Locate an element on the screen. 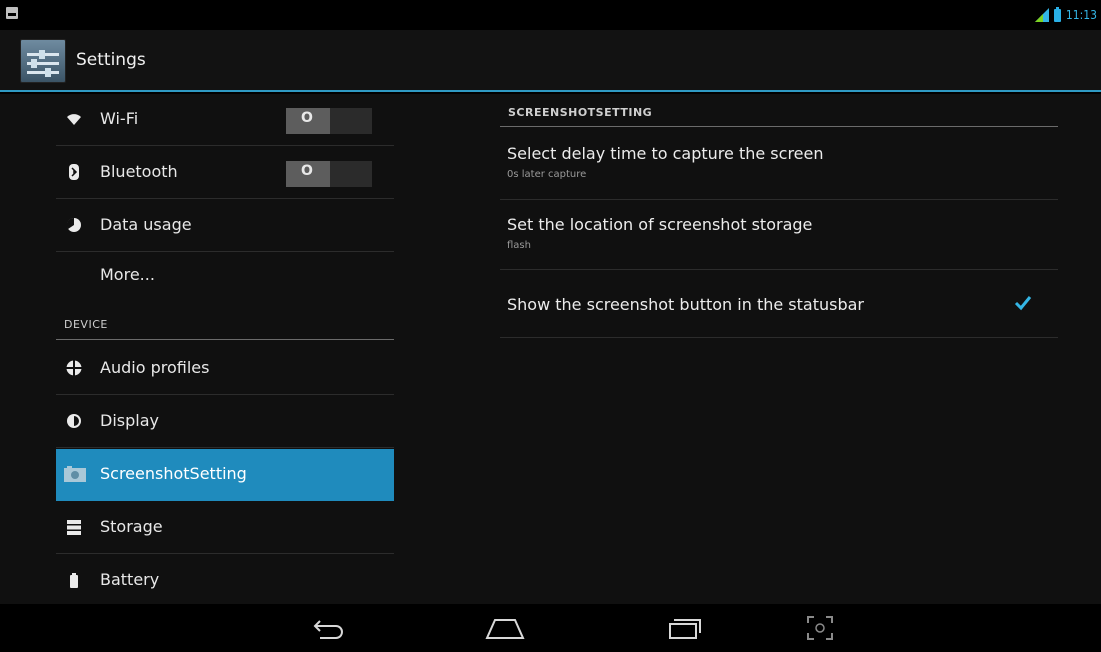 The image size is (1101, 652). menu-item-storage: Storage is located at coordinates (225, 528).